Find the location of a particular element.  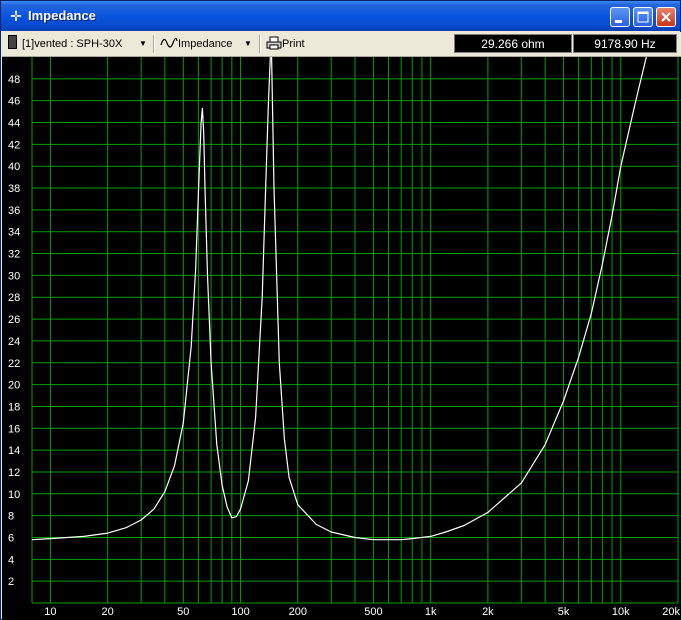

driver-select: [1]vented : SPH-30X ▼ is located at coordinates (78, 44).